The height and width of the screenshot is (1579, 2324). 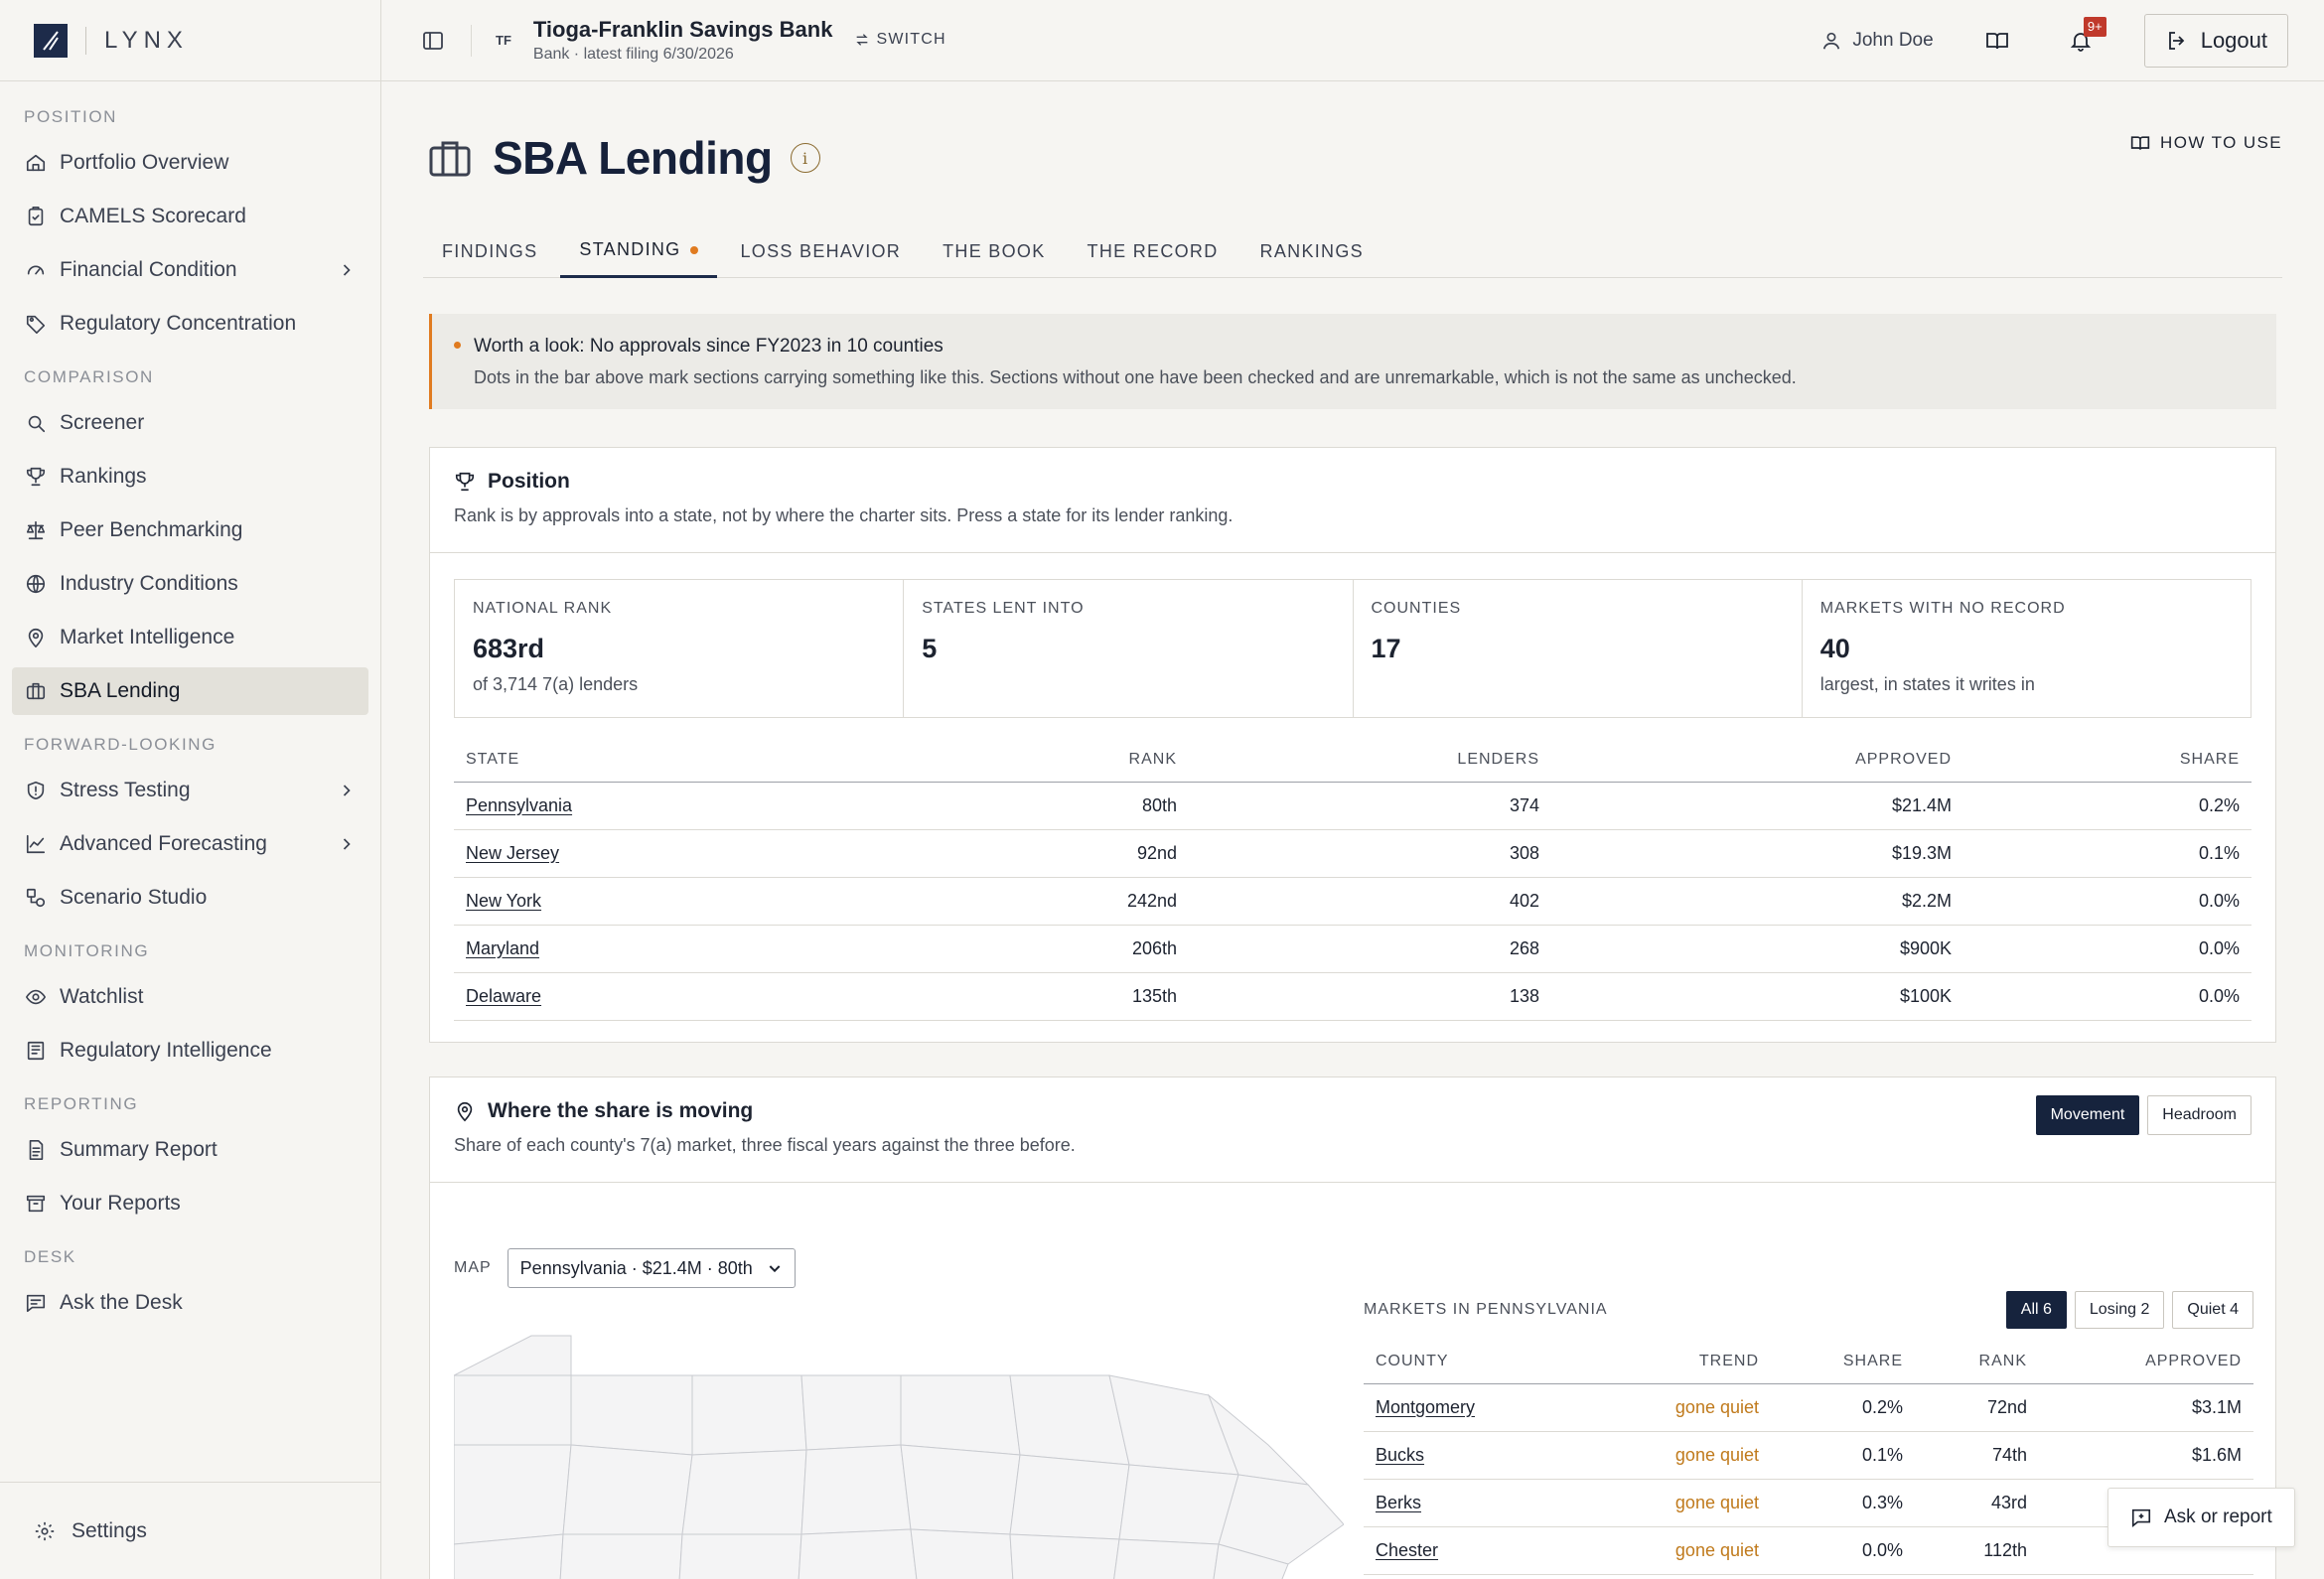 I want to click on tab-label: LOSS BEHAVIOR, so click(x=821, y=250).